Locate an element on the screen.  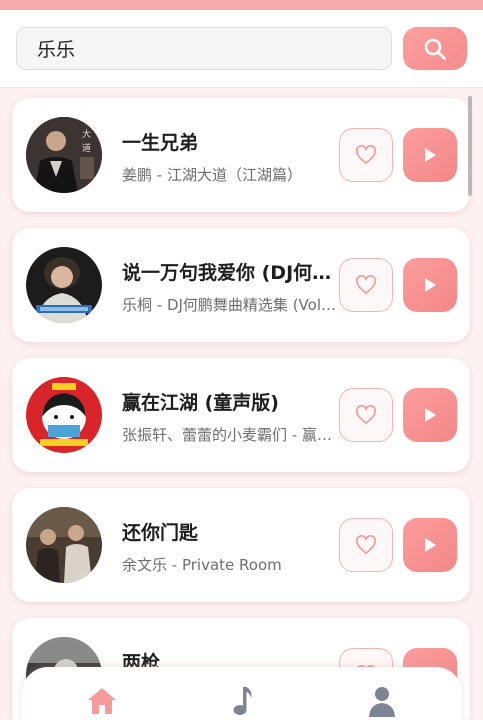
song-subtitle: 余文乐 - Private Room is located at coordinates (202, 565).